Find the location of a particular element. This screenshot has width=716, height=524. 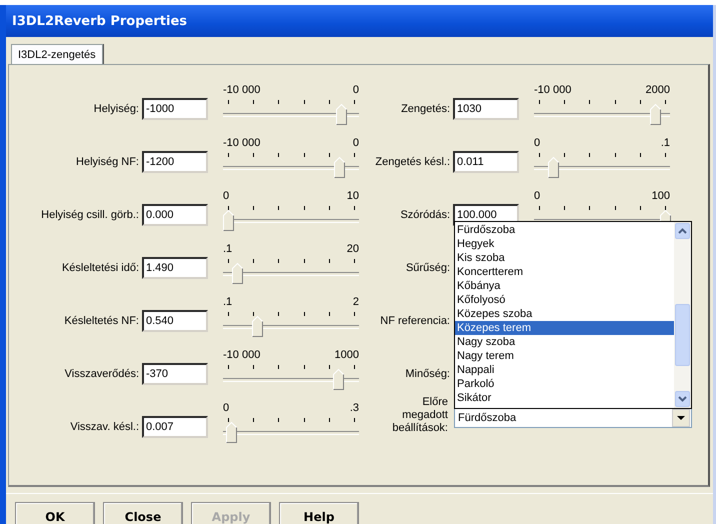

scale-max-label: 20 is located at coordinates (352, 250).